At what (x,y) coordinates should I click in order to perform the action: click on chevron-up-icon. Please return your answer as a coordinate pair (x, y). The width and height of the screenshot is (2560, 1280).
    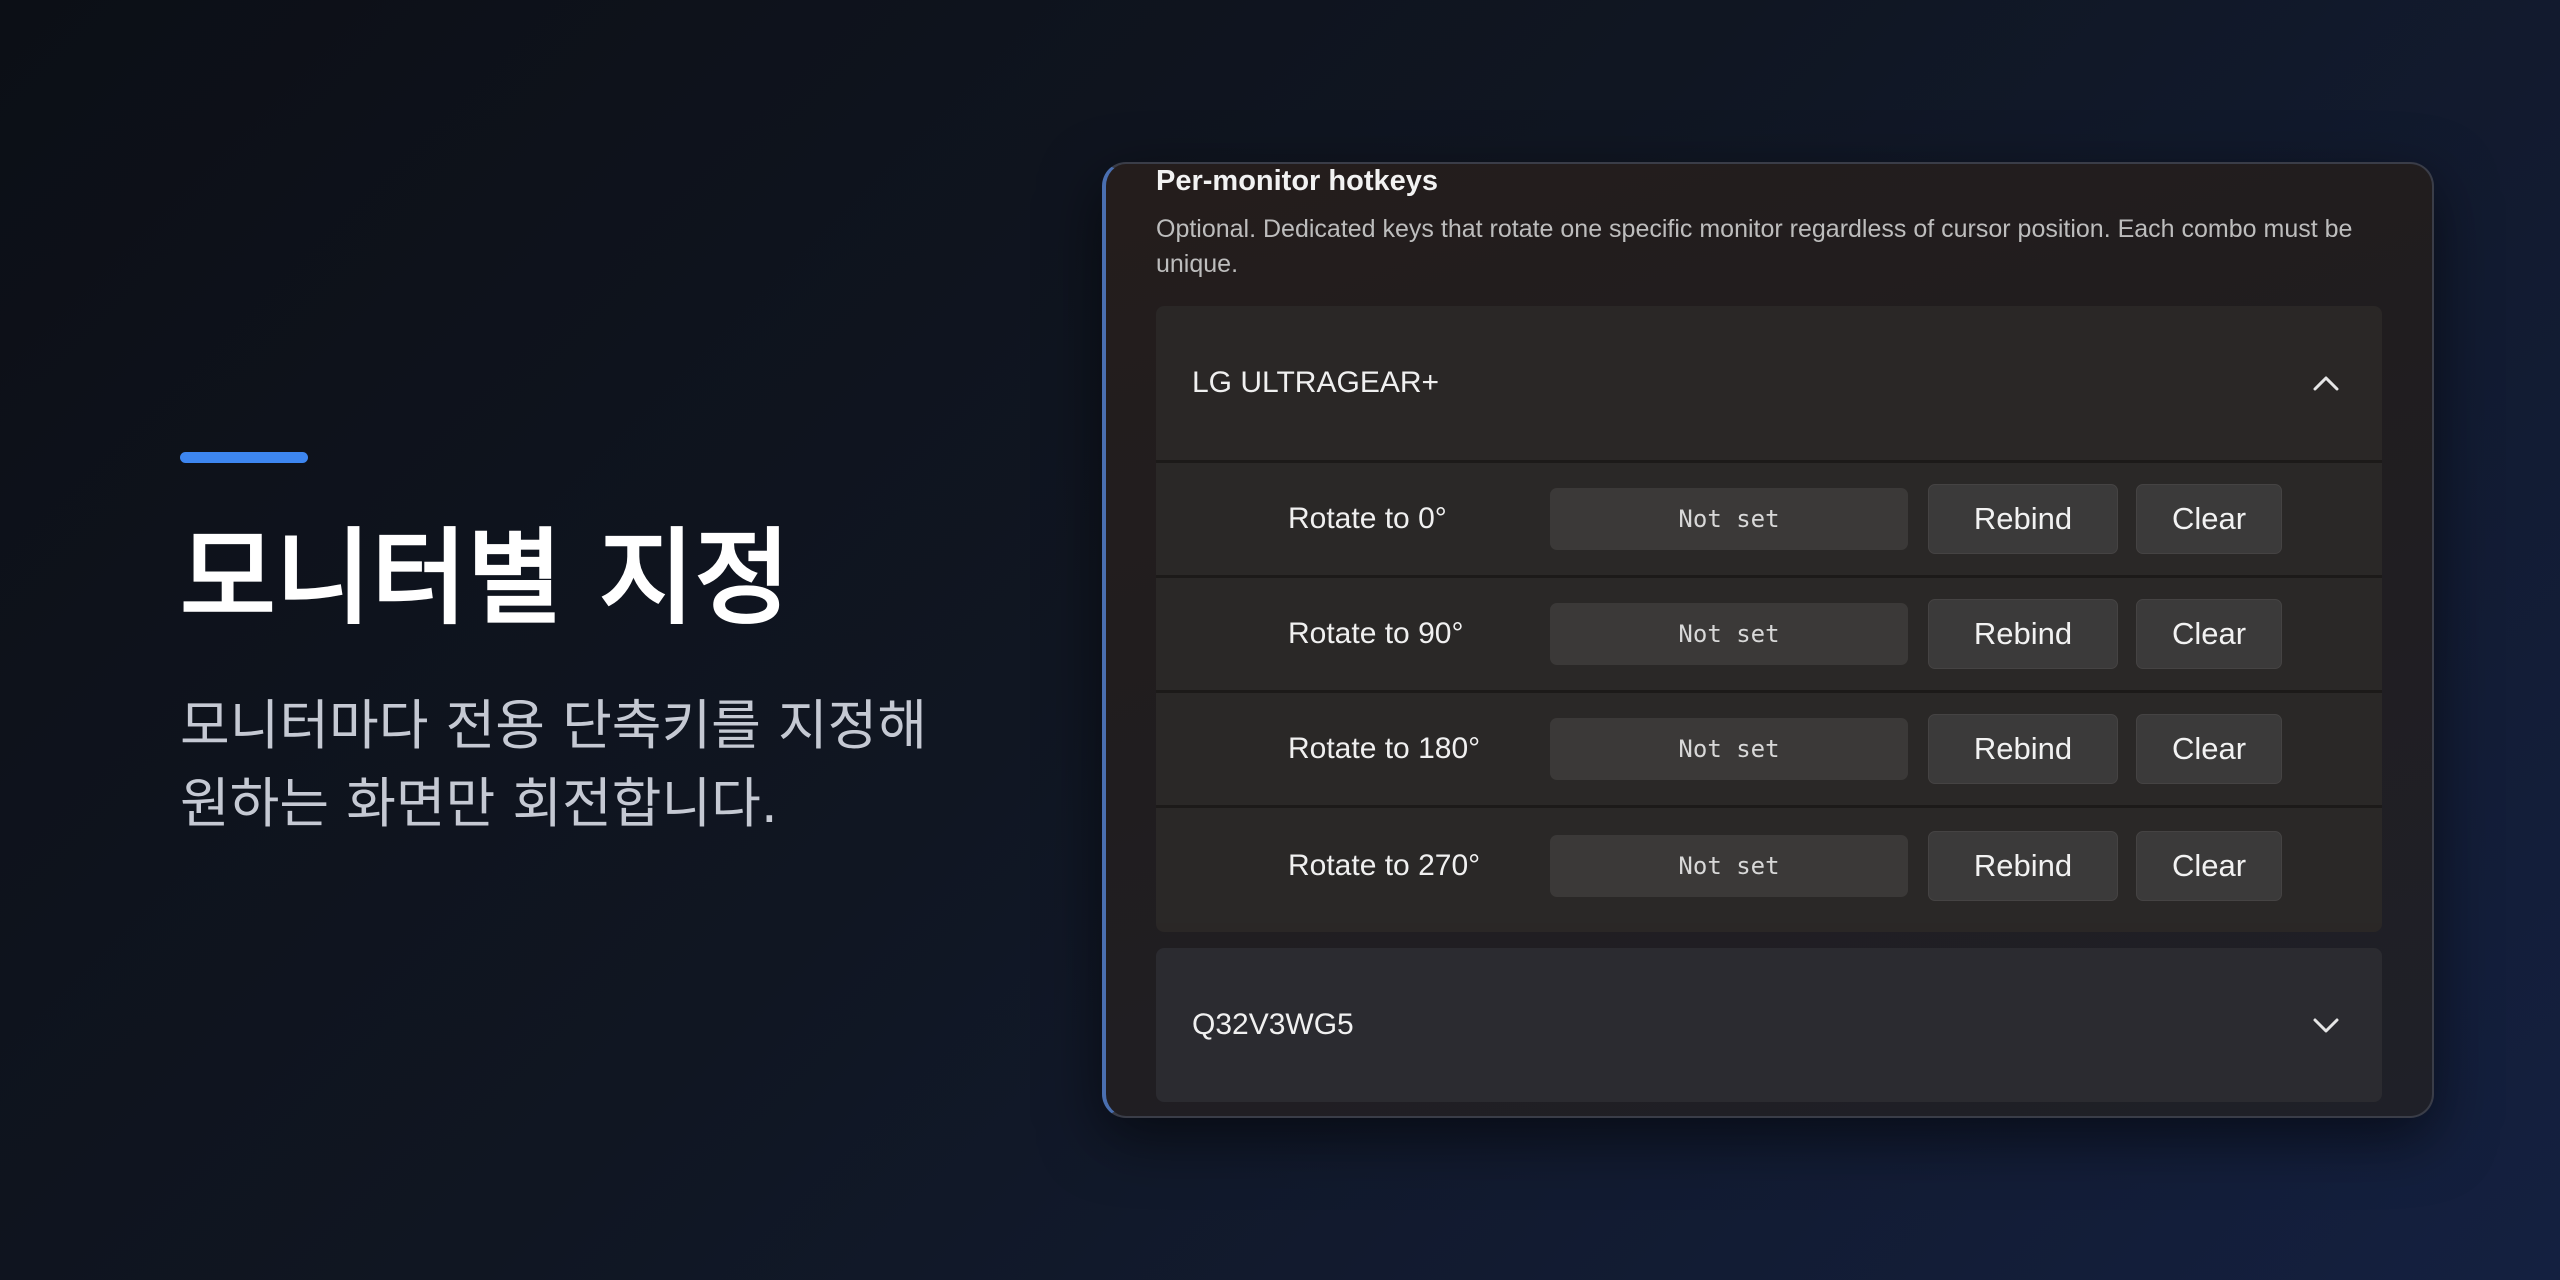
    Looking at the image, I should click on (2326, 383).